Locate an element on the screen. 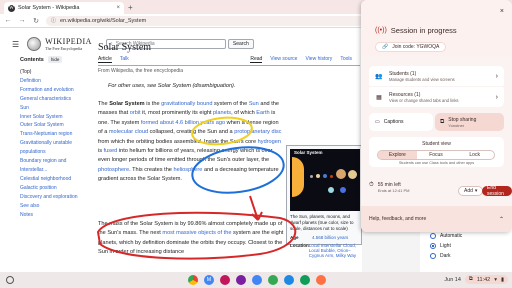 This screenshot has width=512, height=288. students-subtitle: Manage students and view screens is located at coordinates (422, 79).